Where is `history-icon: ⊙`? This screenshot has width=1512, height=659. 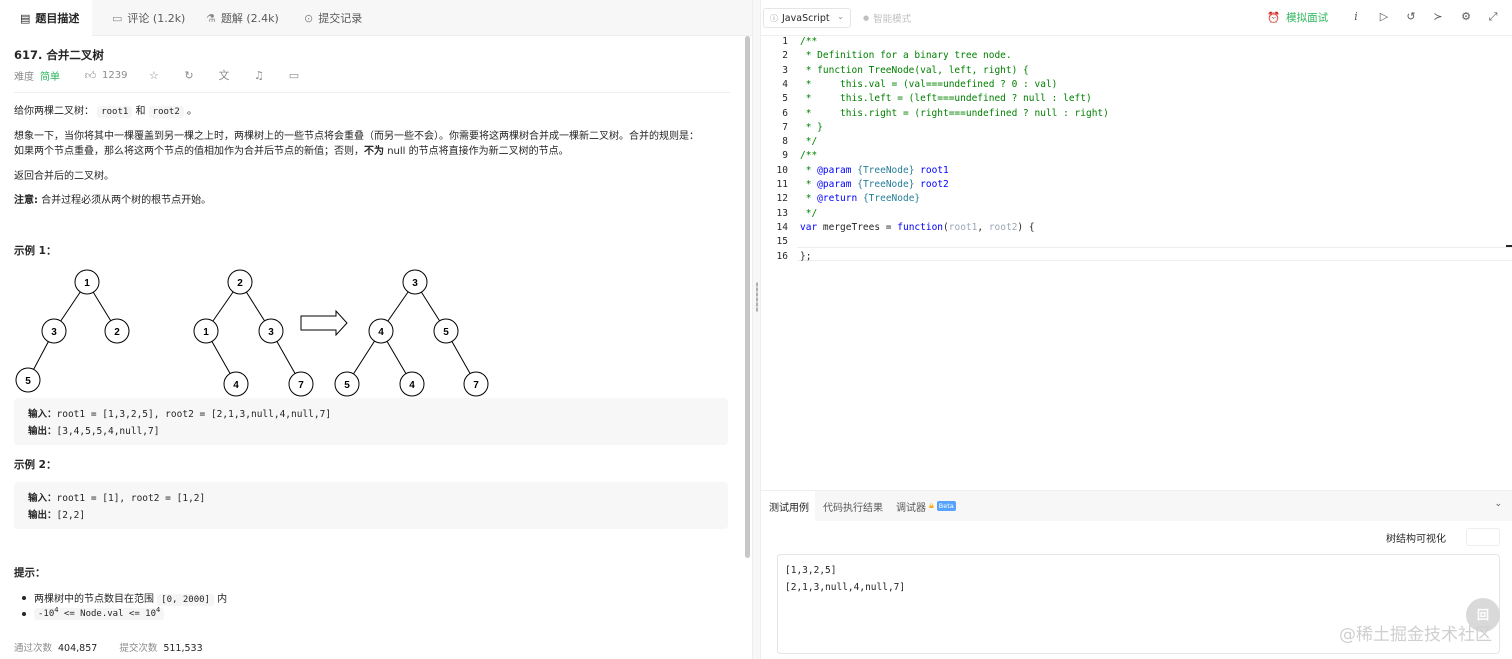
history-icon: ⊙ is located at coordinates (309, 18).